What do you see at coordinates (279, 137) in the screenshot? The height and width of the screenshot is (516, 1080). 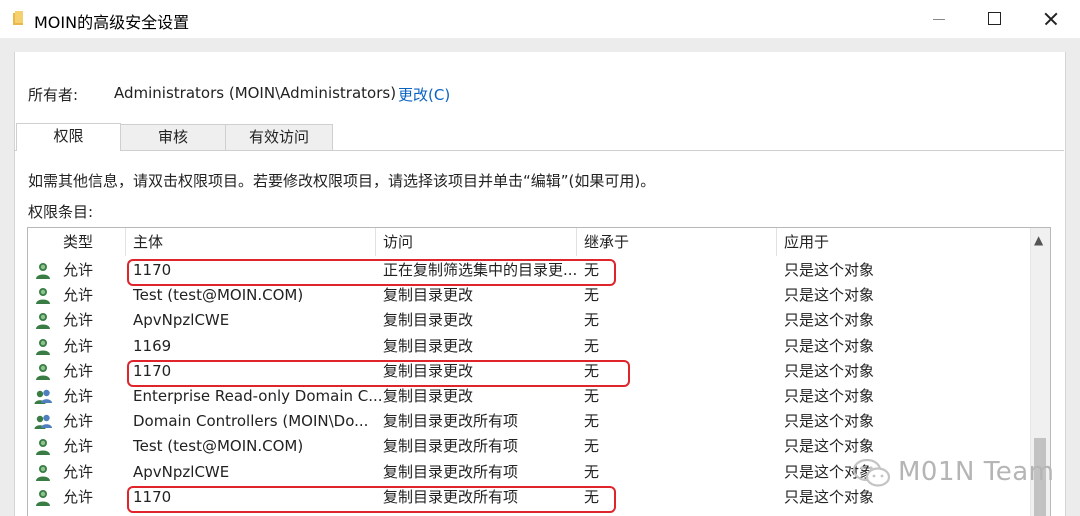 I see `tab-effective-access: 有效访问` at bounding box center [279, 137].